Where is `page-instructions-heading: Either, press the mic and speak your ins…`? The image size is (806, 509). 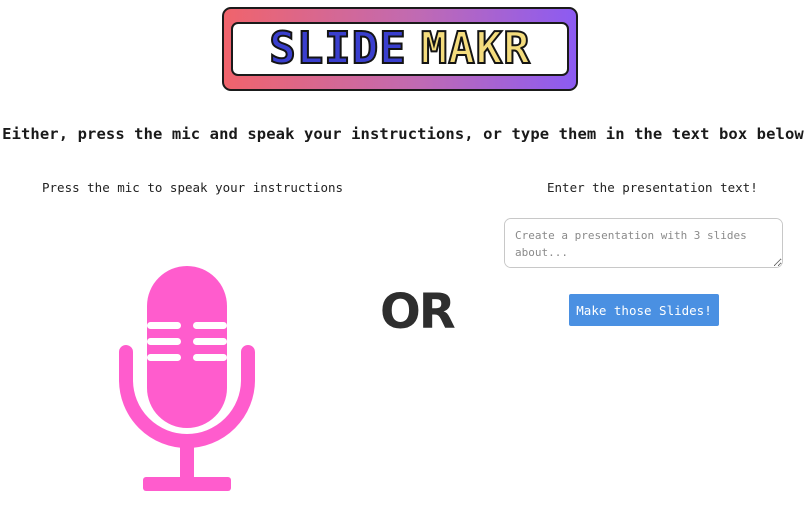 page-instructions-heading: Either, press the mic and speak your ins… is located at coordinates (403, 134).